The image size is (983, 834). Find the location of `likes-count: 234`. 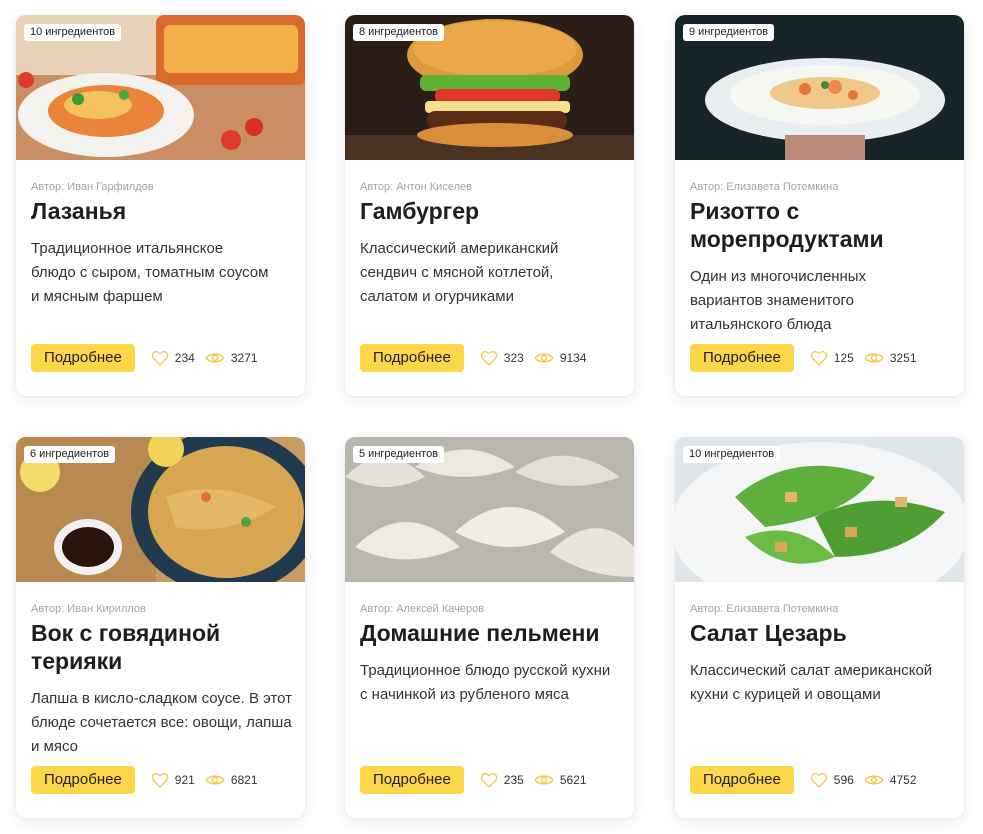

likes-count: 234 is located at coordinates (184, 358).